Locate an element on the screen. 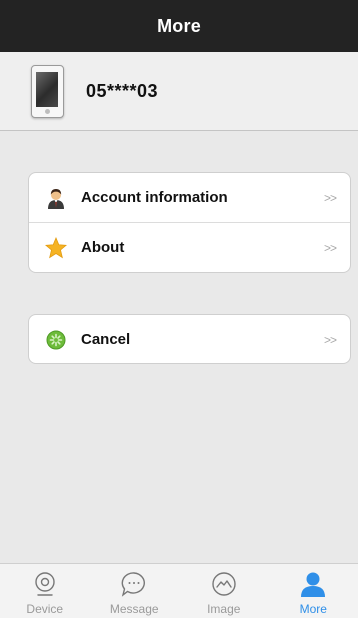  menu-item-label: Account information is located at coordinates (154, 197).